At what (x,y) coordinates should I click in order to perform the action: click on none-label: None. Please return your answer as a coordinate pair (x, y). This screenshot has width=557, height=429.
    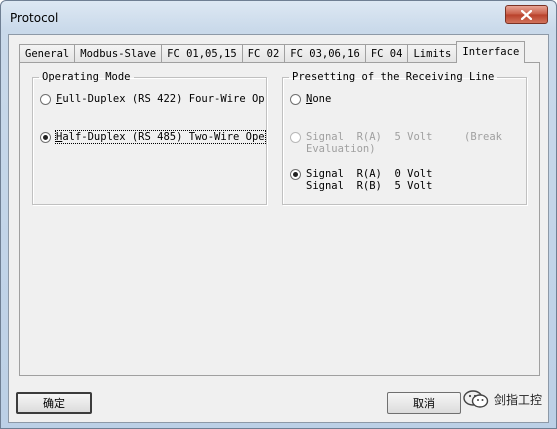
    Looking at the image, I should click on (319, 99).